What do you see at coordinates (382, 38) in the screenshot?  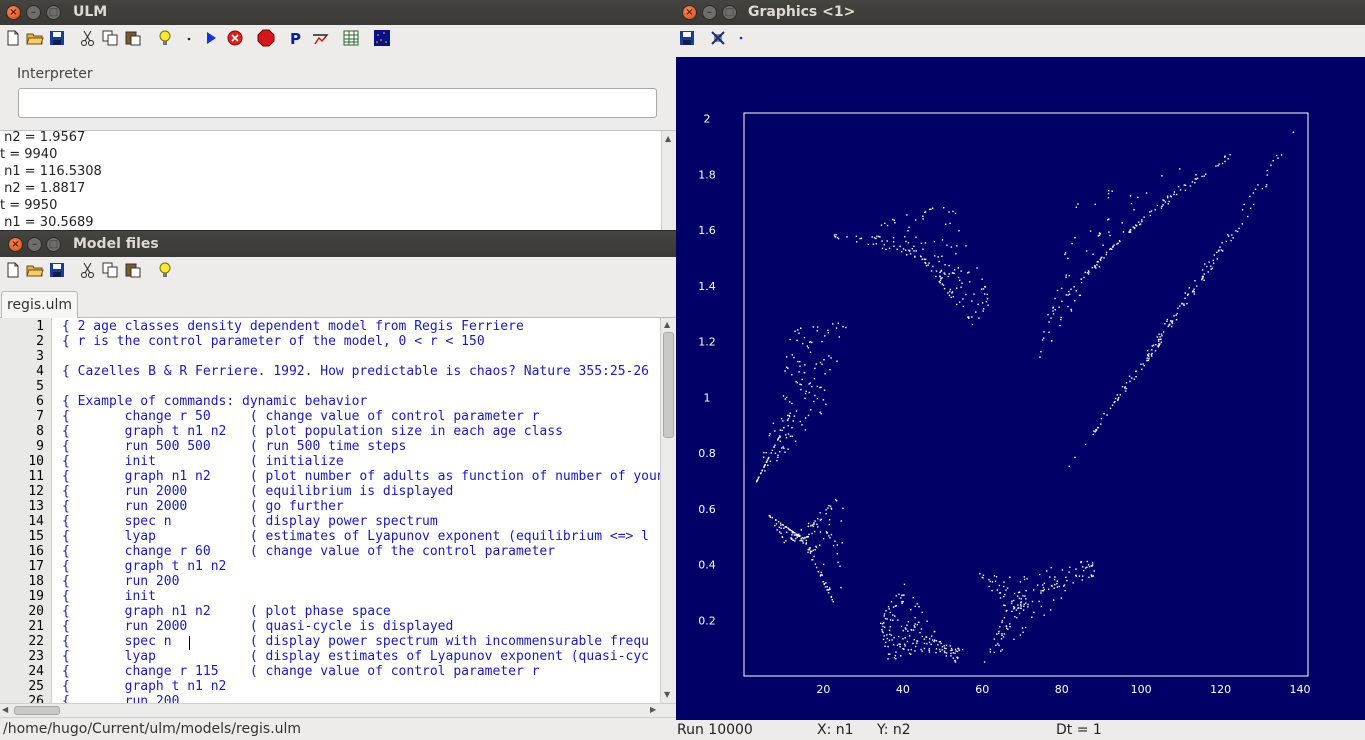 I see `graphics-window-icon` at bounding box center [382, 38].